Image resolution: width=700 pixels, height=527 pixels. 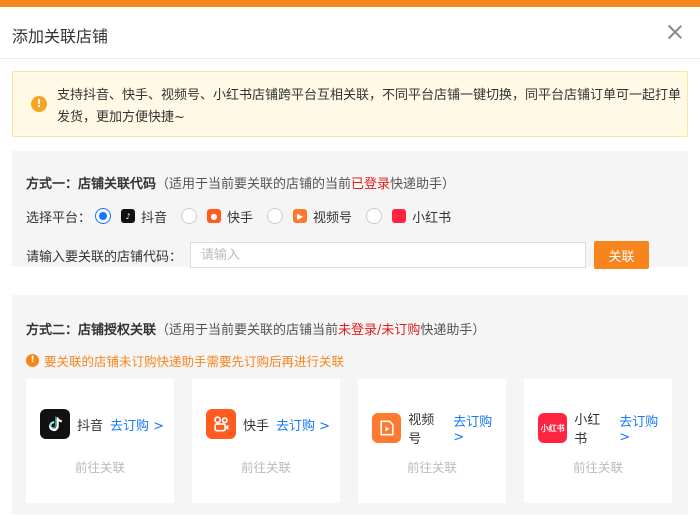 What do you see at coordinates (303, 424) in the screenshot?
I see `subscribe-link-kuaishou: 去订购 >` at bounding box center [303, 424].